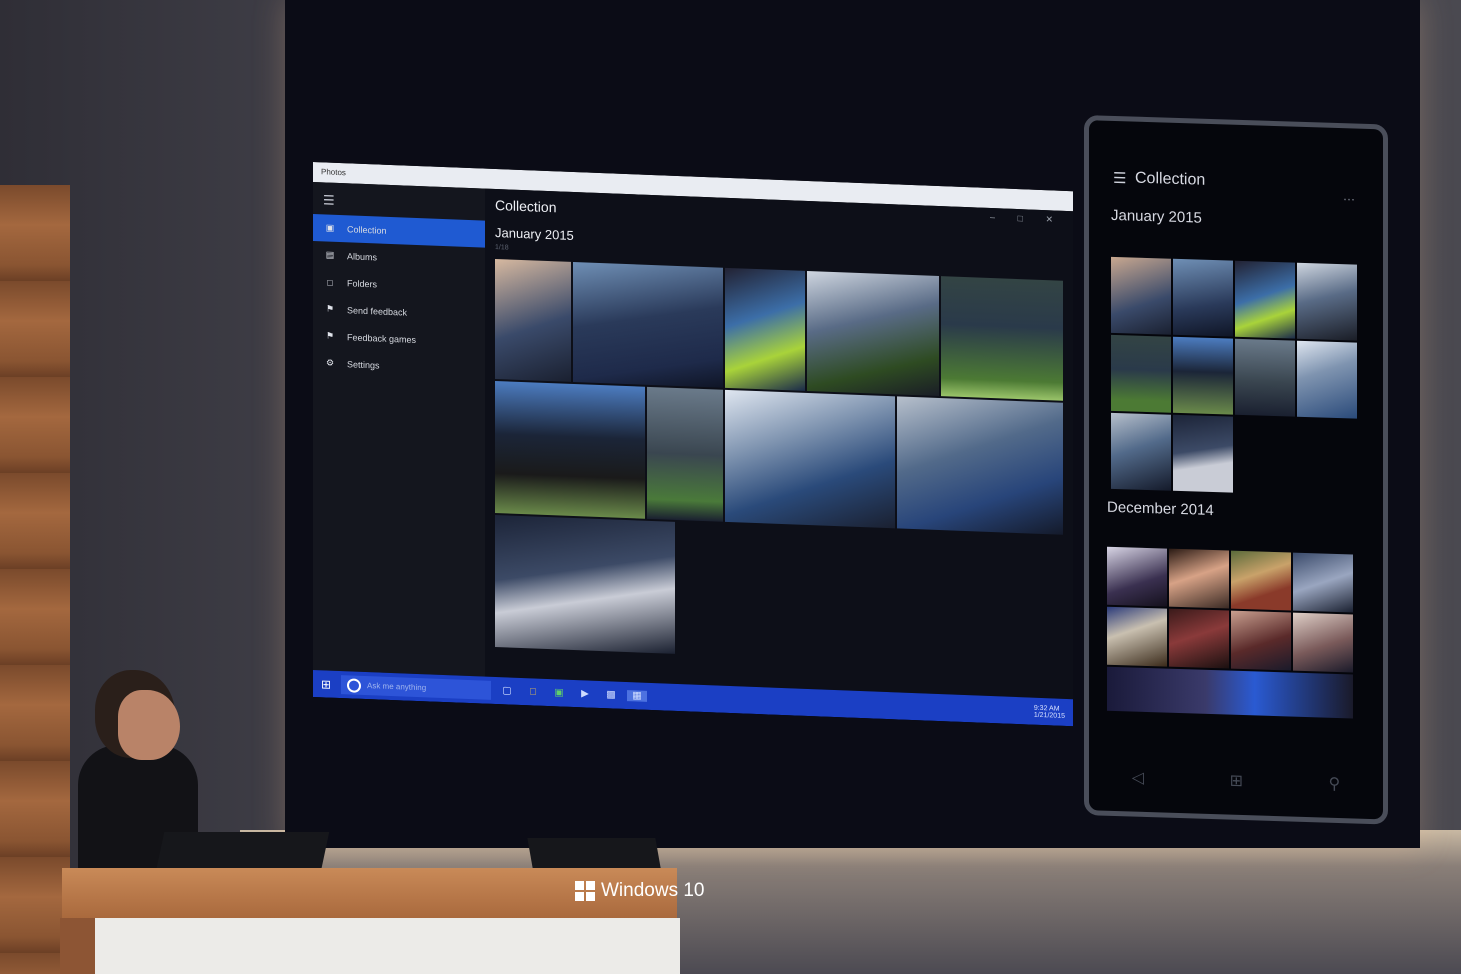 The image size is (1461, 974). I want to click on cortana-icon, so click(354, 685).